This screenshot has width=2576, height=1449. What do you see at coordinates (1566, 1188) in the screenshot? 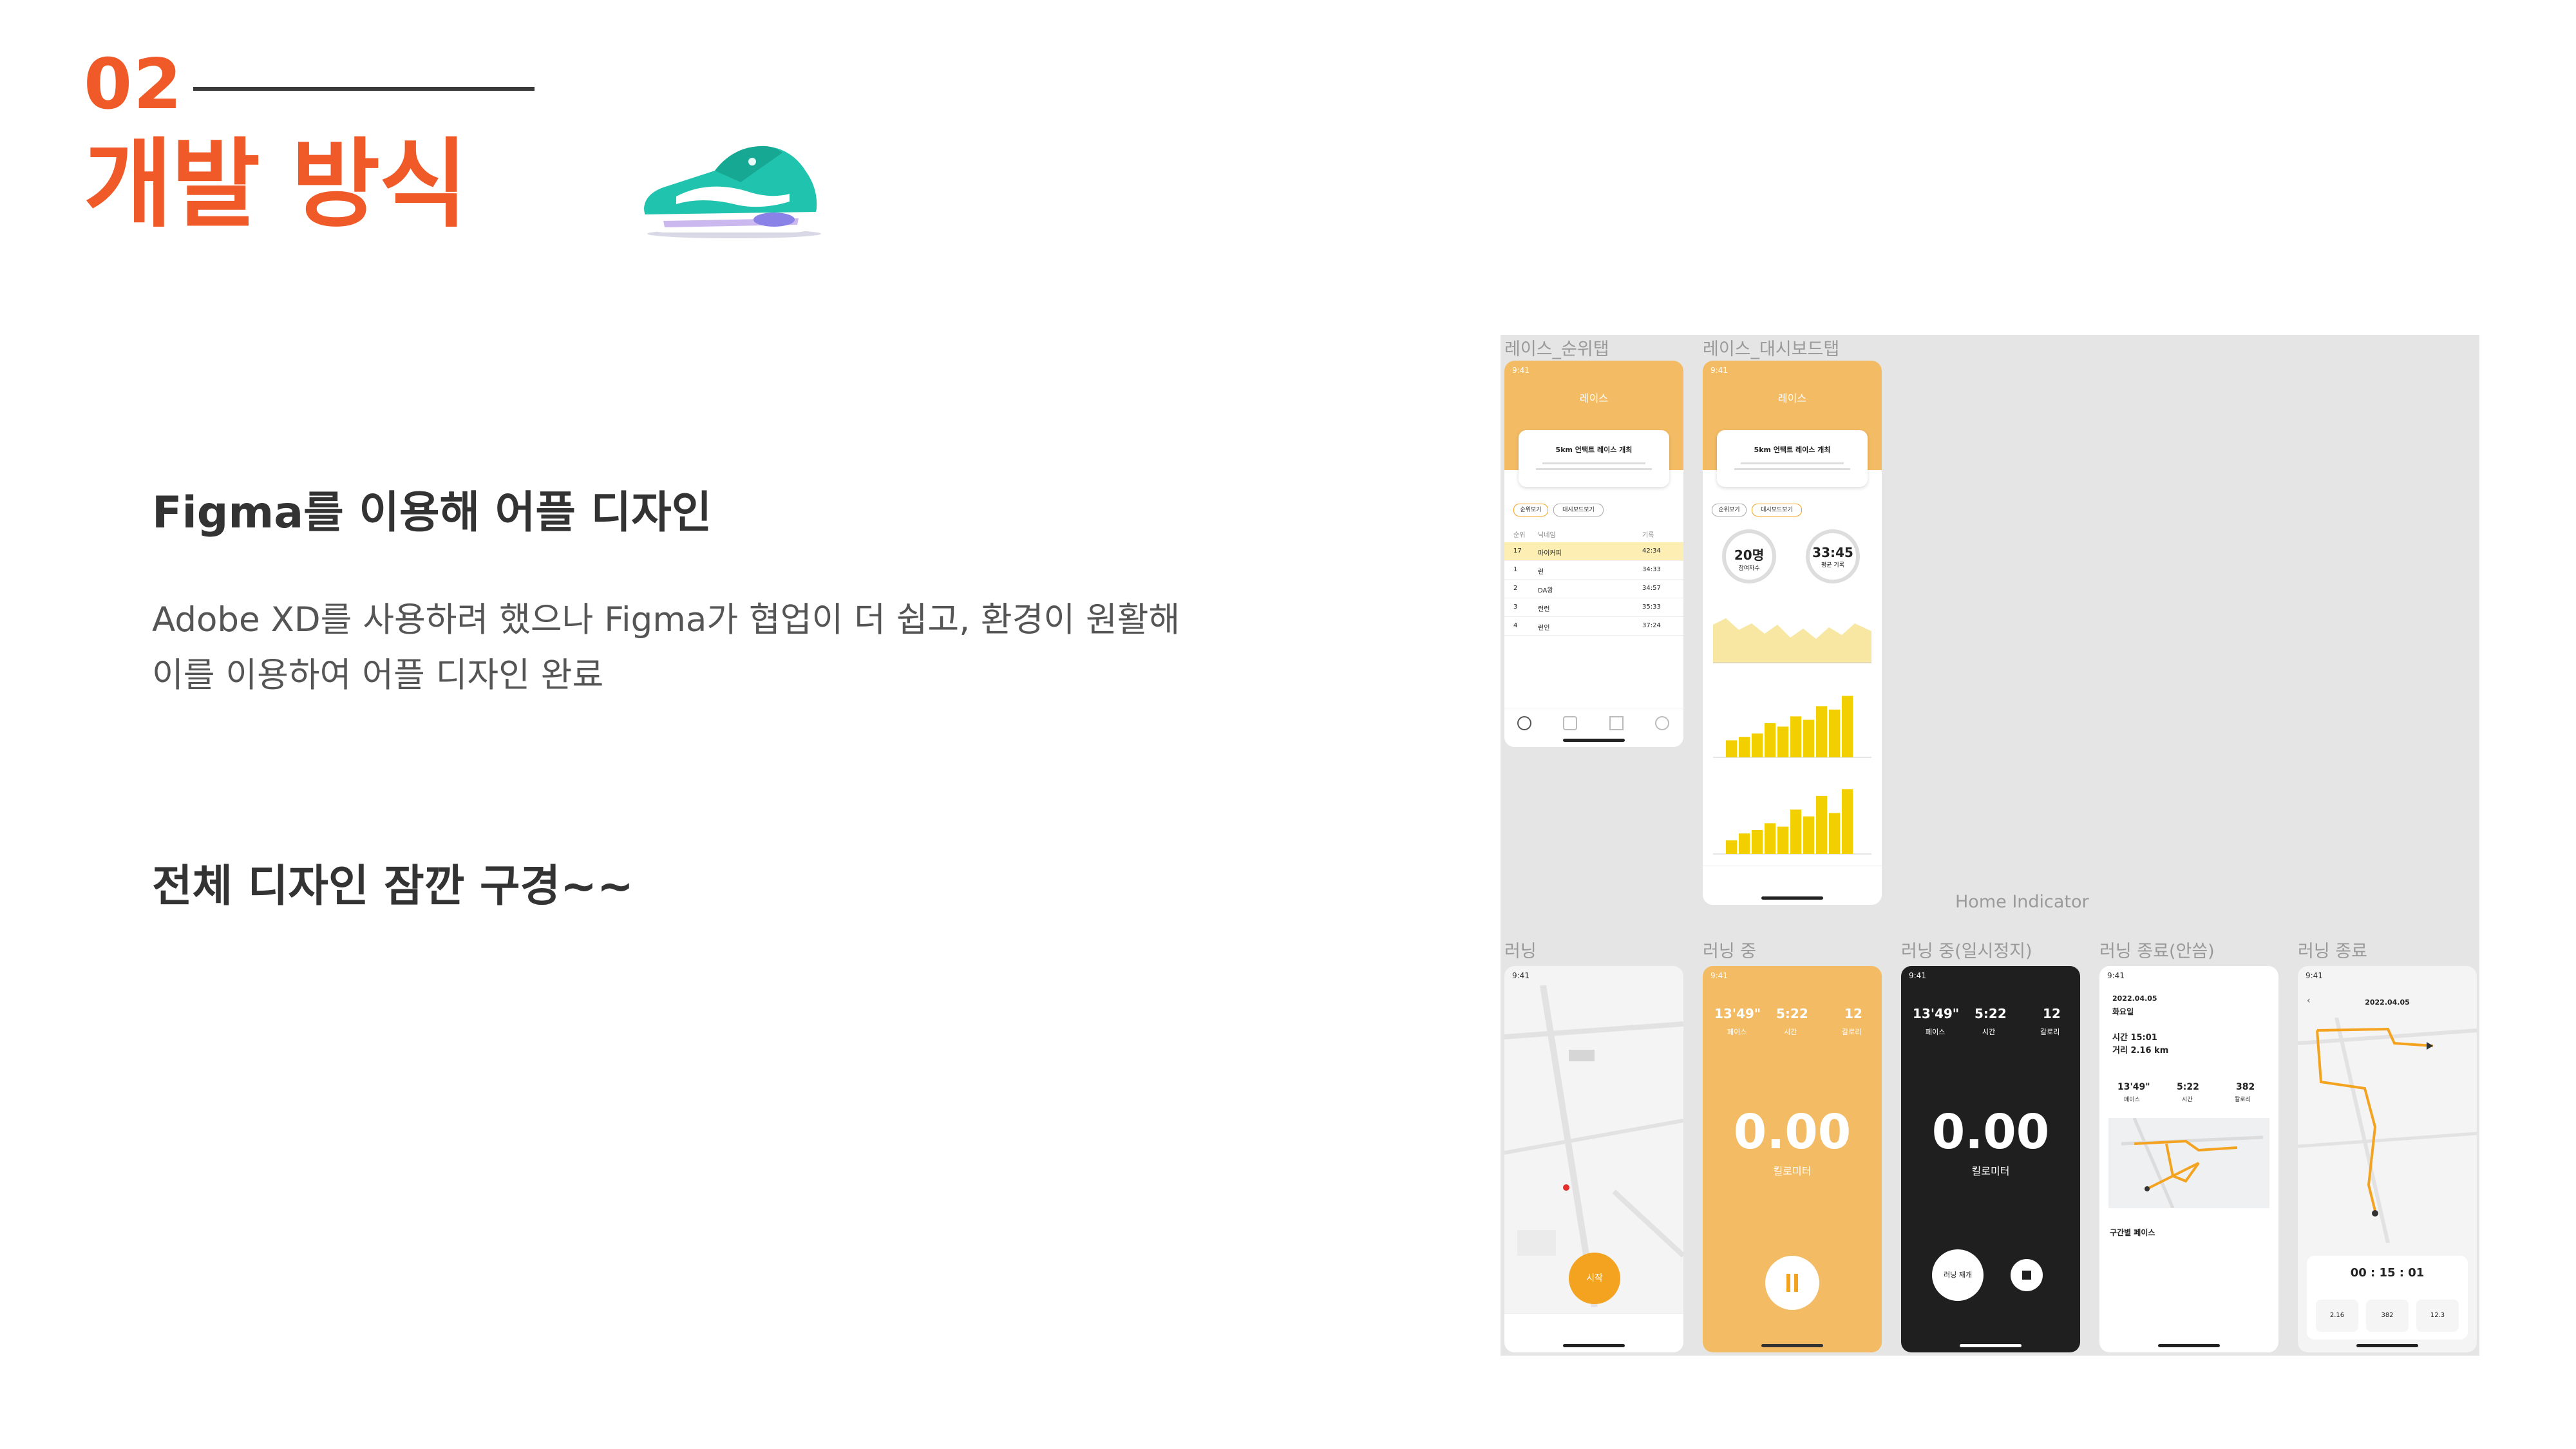
I see `location-marker` at bounding box center [1566, 1188].